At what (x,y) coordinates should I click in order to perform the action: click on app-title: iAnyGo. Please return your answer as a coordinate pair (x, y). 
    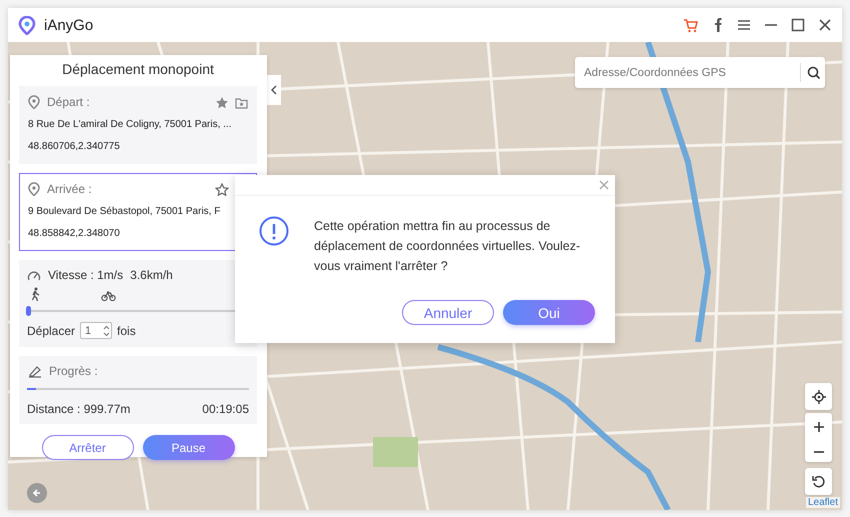
    Looking at the image, I should click on (69, 25).